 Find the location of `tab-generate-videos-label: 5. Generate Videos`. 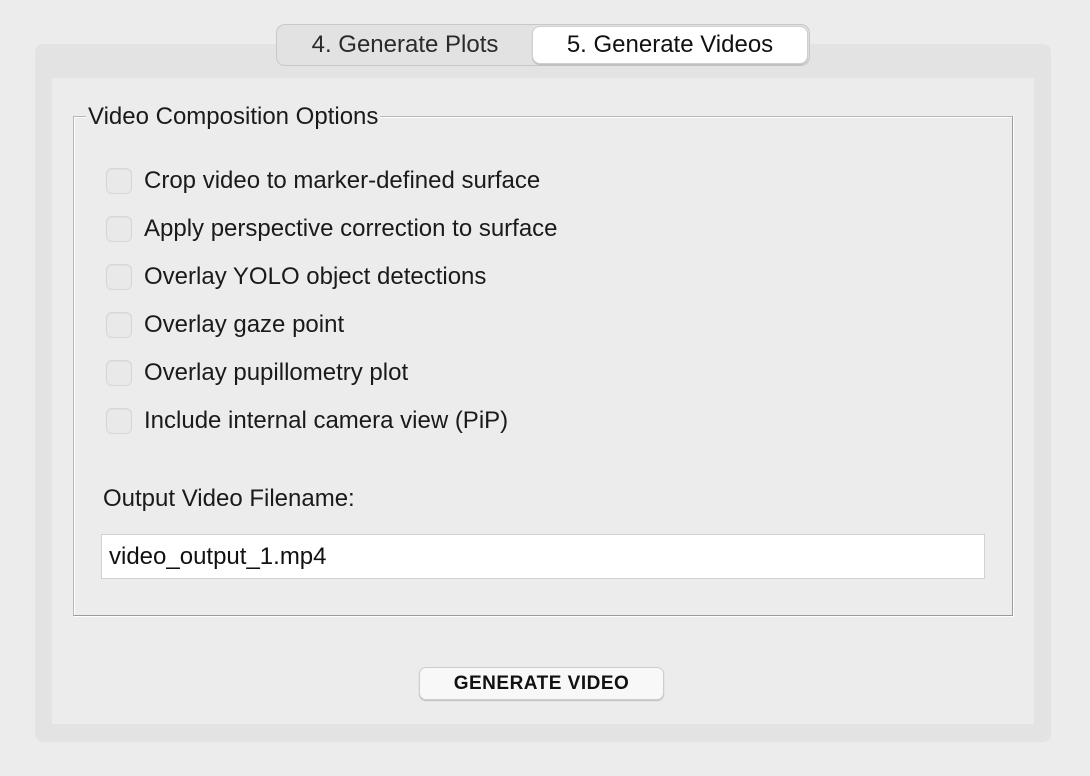

tab-generate-videos-label: 5. Generate Videos is located at coordinates (670, 44).